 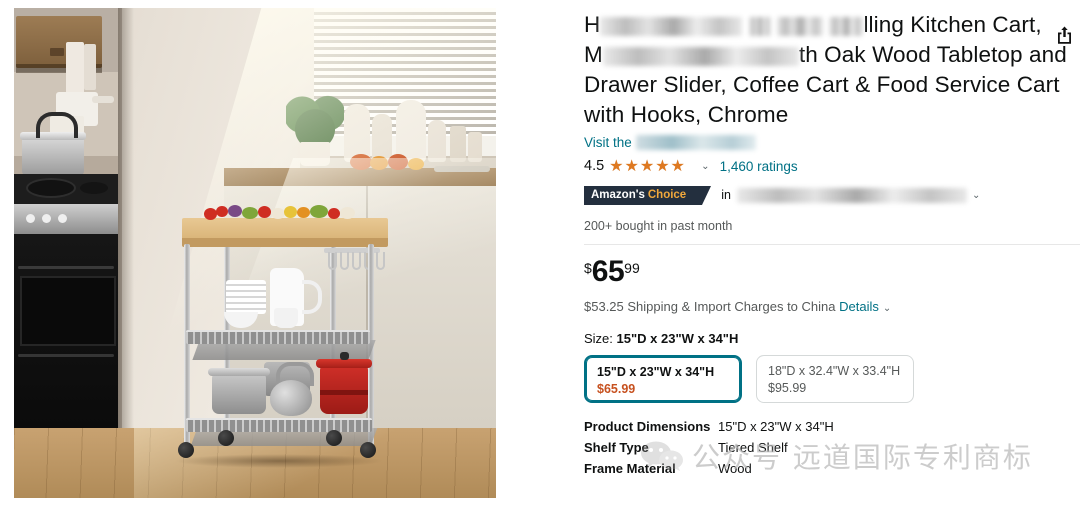 What do you see at coordinates (859, 306) in the screenshot?
I see `shipping-details-link: Details` at bounding box center [859, 306].